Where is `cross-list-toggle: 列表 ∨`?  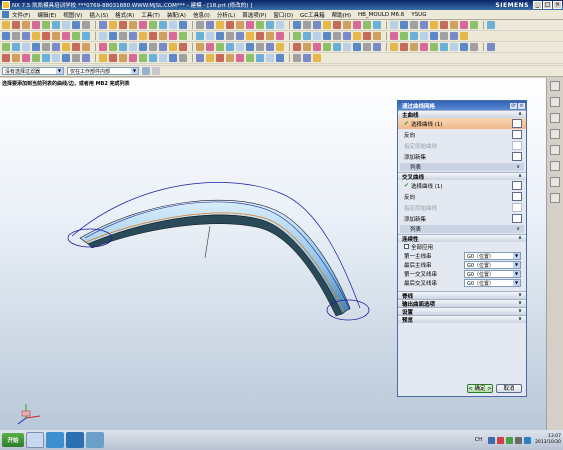 cross-list-toggle: 列表 ∨ is located at coordinates (462, 229).